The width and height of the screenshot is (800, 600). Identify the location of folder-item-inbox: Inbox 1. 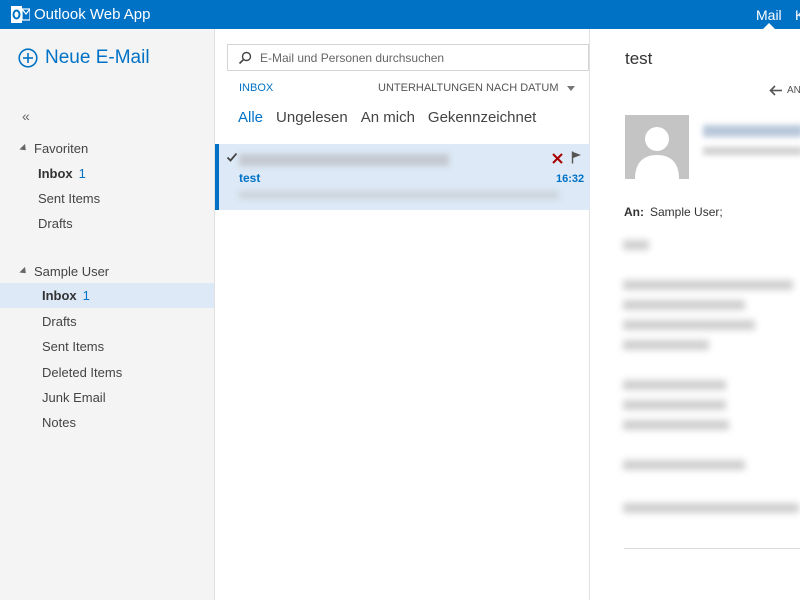
(107, 295).